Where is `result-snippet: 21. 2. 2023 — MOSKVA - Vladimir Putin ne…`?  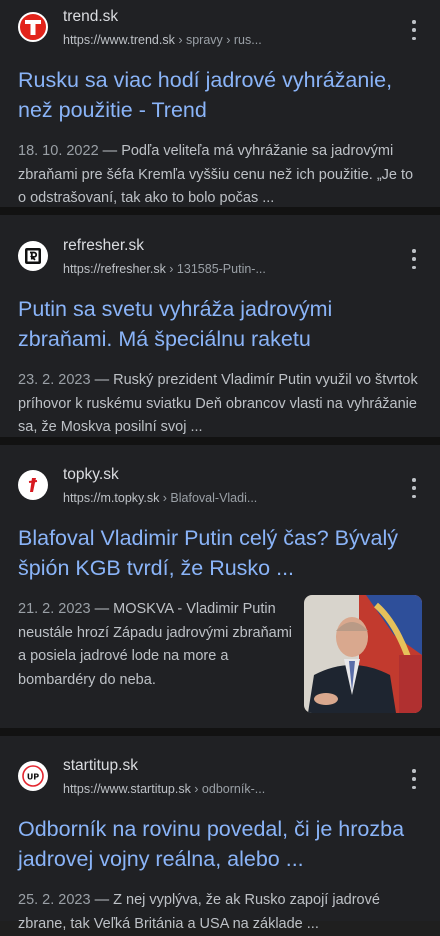
result-snippet: 21. 2. 2023 — MOSKVA - Vladimir Putin ne… is located at coordinates (155, 644).